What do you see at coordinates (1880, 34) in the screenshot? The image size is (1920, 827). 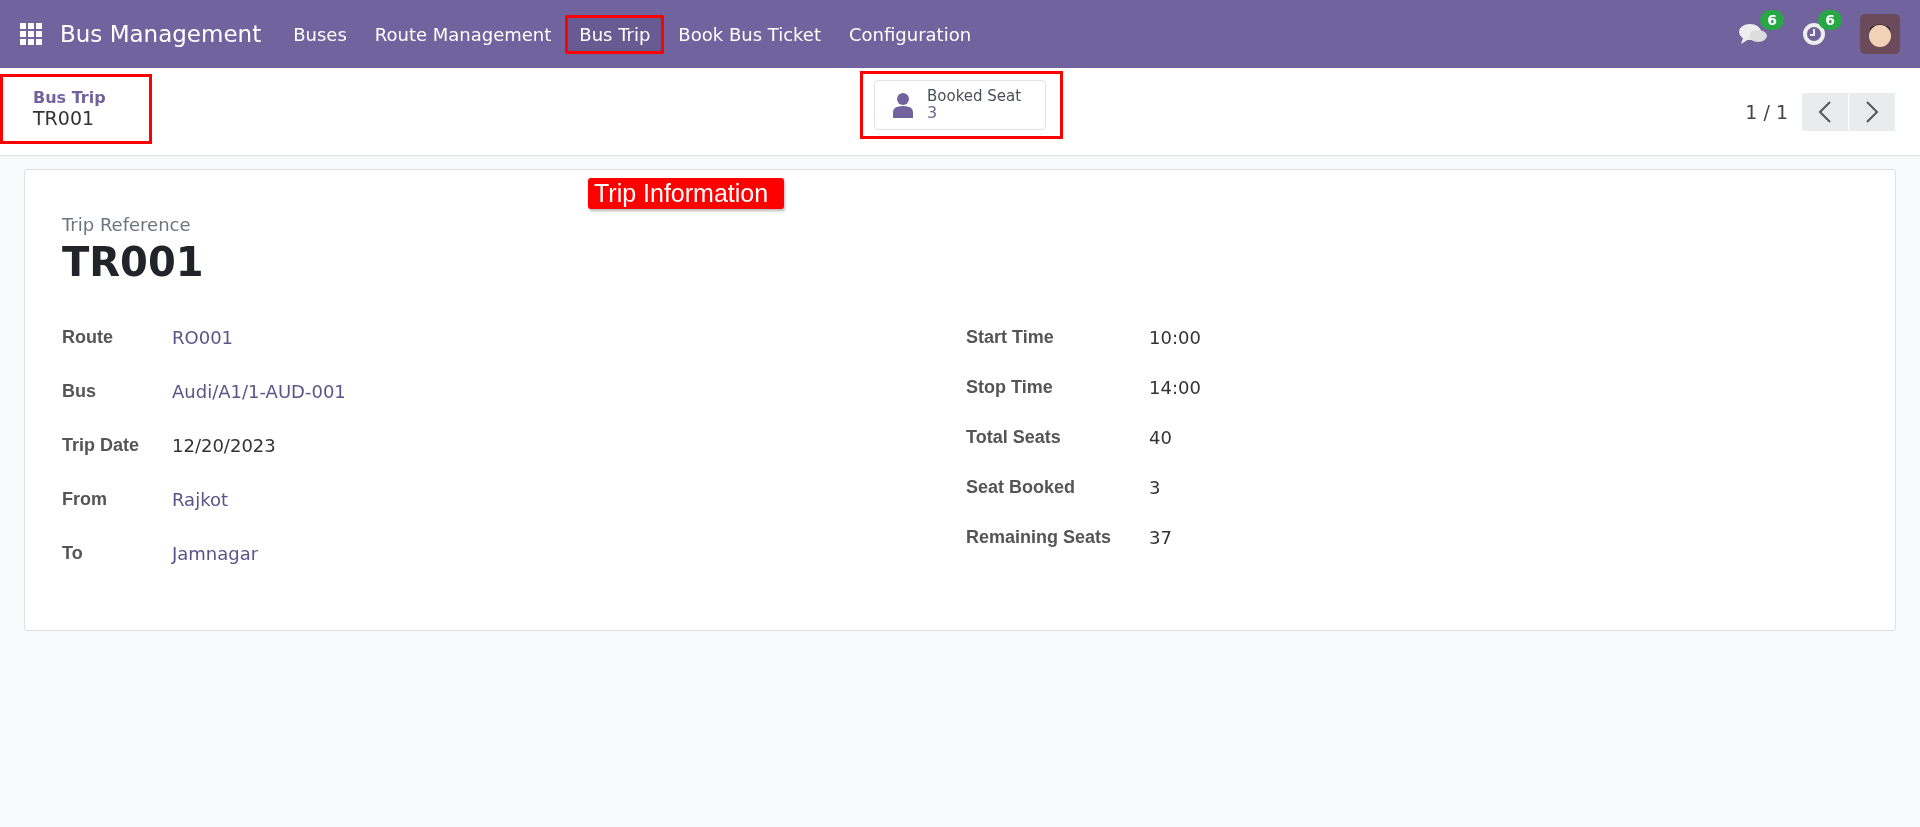 I see `avatar-icon` at bounding box center [1880, 34].